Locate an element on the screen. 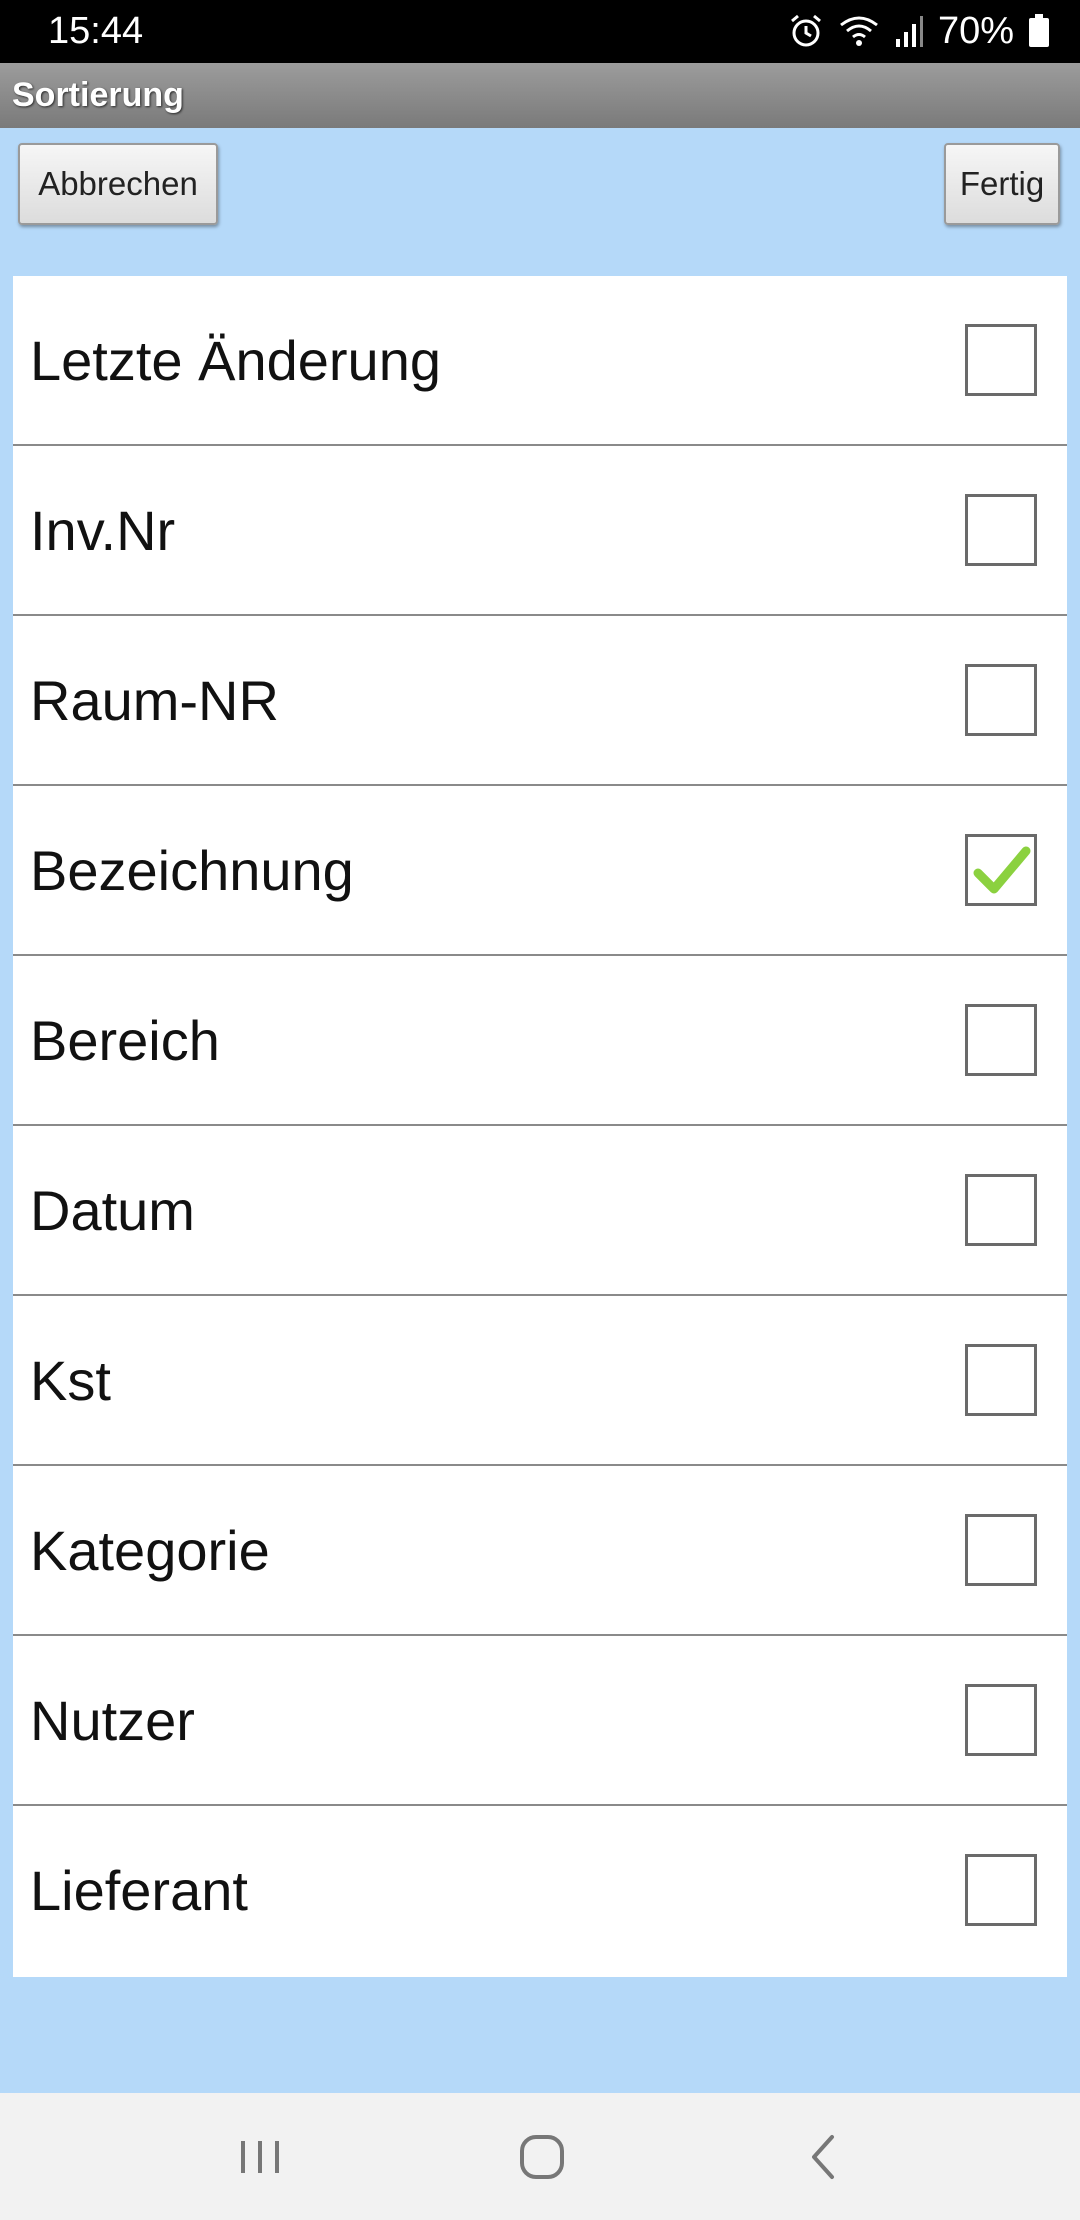 The width and height of the screenshot is (1080, 2220). sort-option-row: Bezeichnung is located at coordinates (540, 871).